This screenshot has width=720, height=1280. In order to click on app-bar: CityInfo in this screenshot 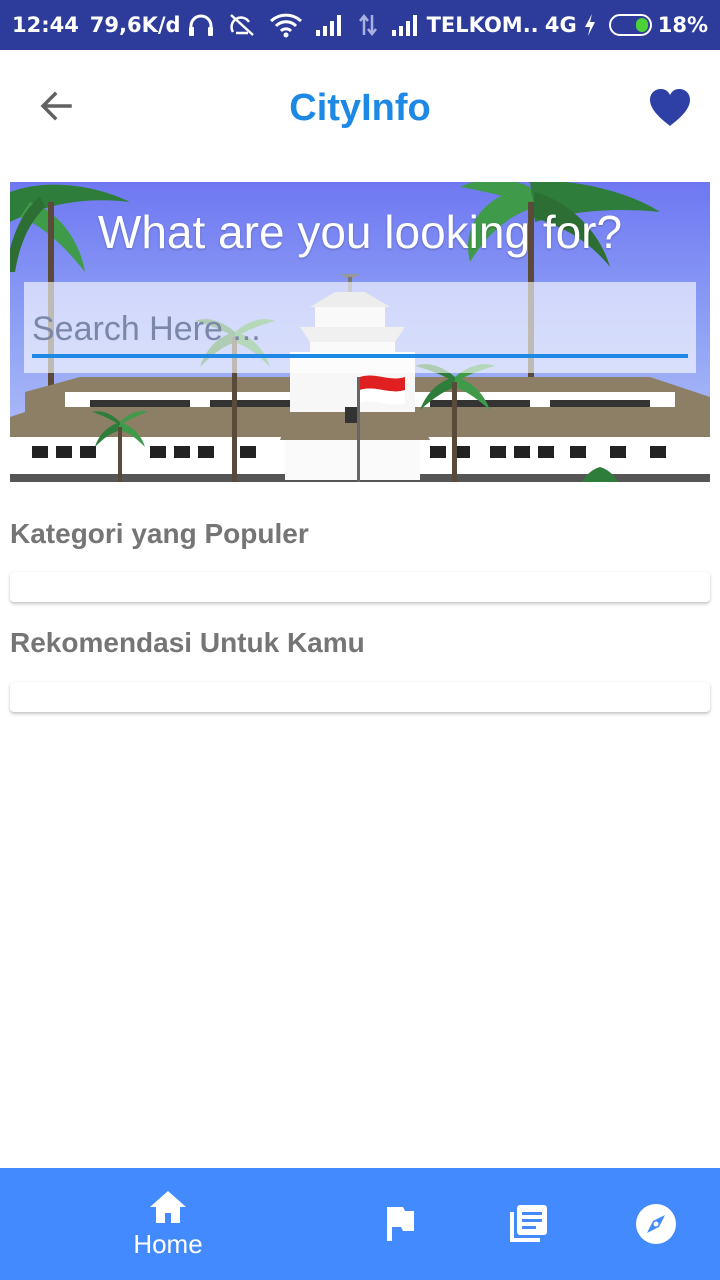, I will do `click(360, 107)`.